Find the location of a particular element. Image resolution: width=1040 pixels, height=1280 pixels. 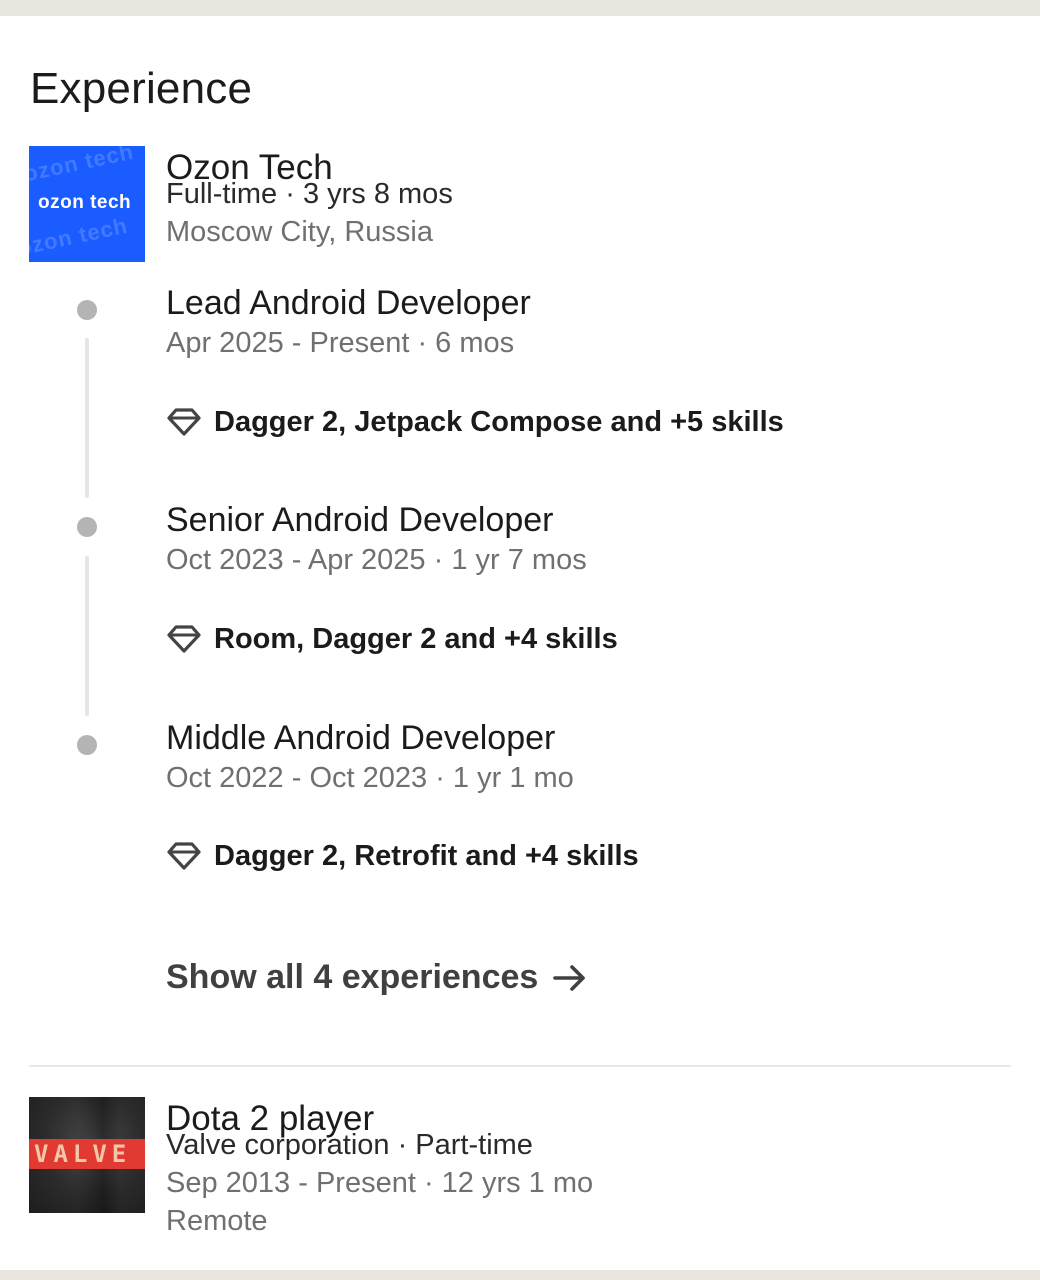

role-skills: Dagger 2, Retrofit and +4 skills is located at coordinates (402, 856).